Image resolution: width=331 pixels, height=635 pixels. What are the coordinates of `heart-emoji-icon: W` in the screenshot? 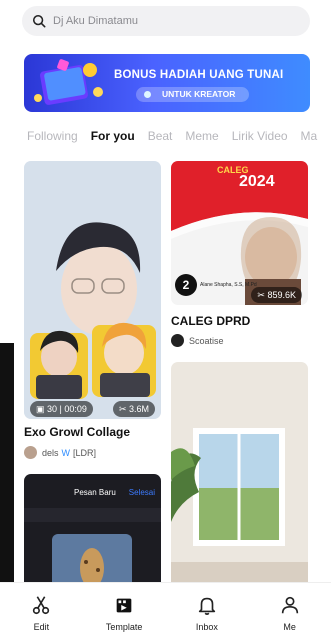 It's located at (66, 452).